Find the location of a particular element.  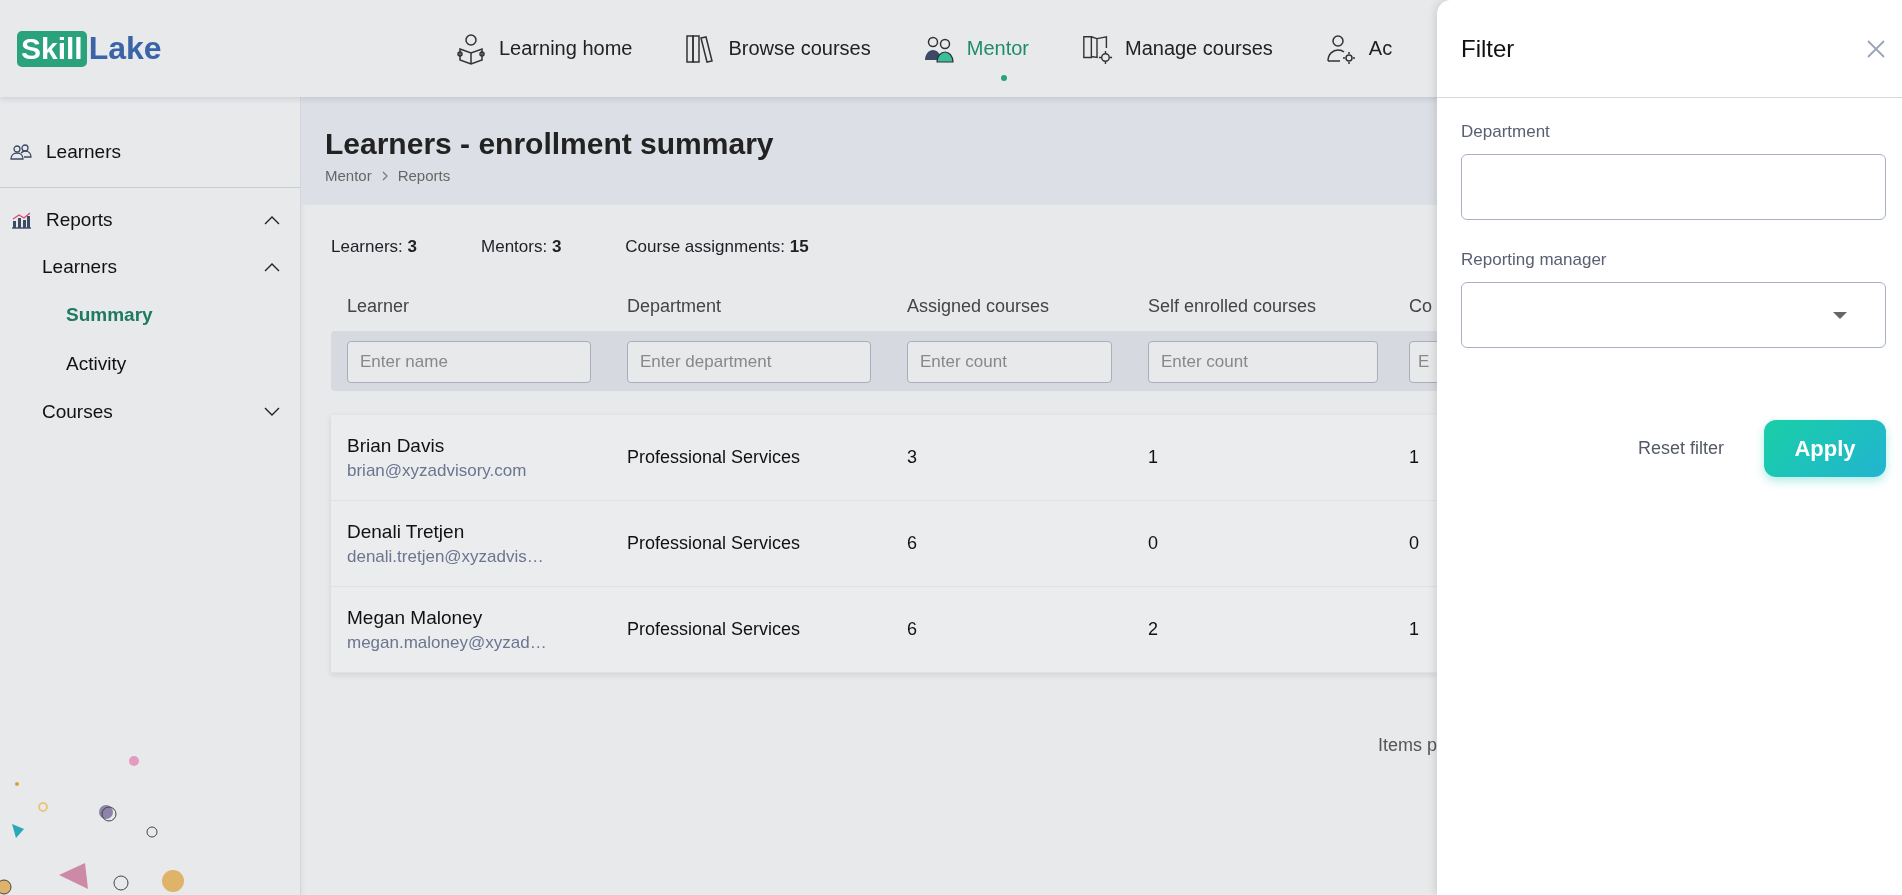

page-title: Learners - enrollment summary is located at coordinates (550, 144).